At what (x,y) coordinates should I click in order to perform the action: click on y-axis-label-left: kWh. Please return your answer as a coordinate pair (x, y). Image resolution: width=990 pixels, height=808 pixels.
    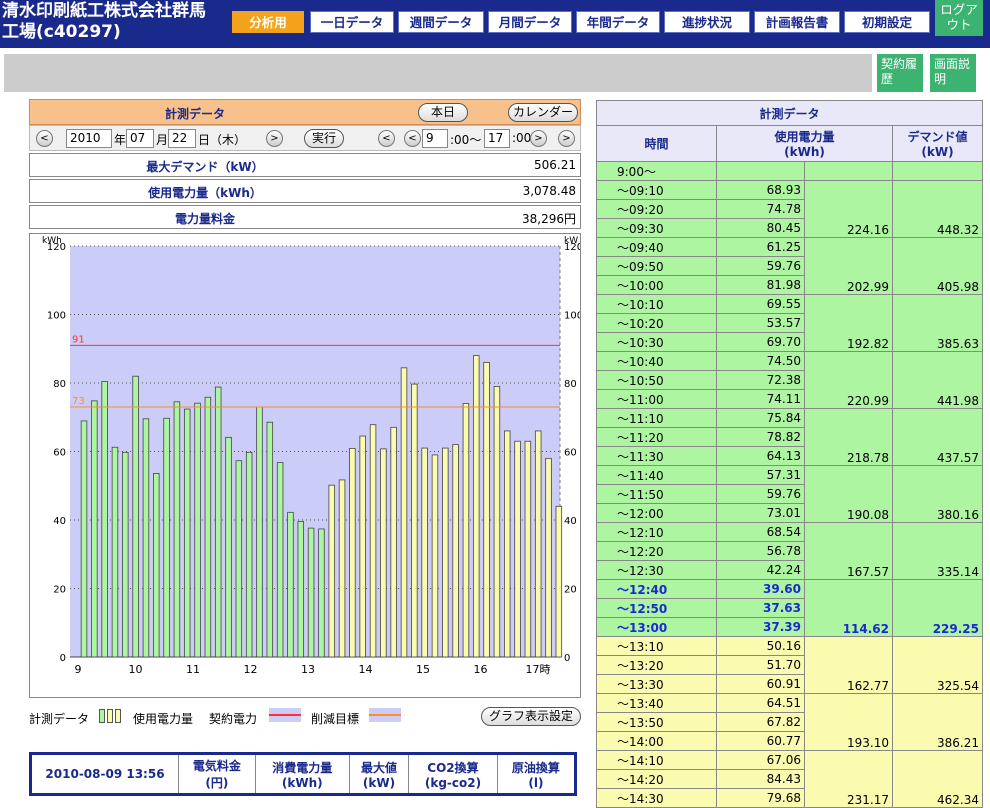
    Looking at the image, I should click on (52, 241).